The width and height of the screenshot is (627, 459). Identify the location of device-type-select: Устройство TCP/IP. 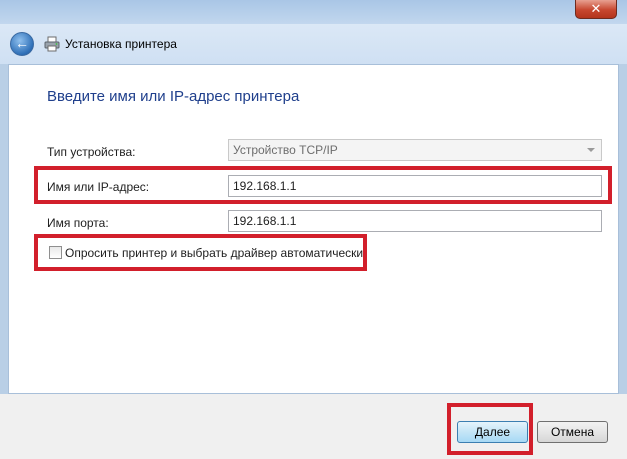
(415, 150).